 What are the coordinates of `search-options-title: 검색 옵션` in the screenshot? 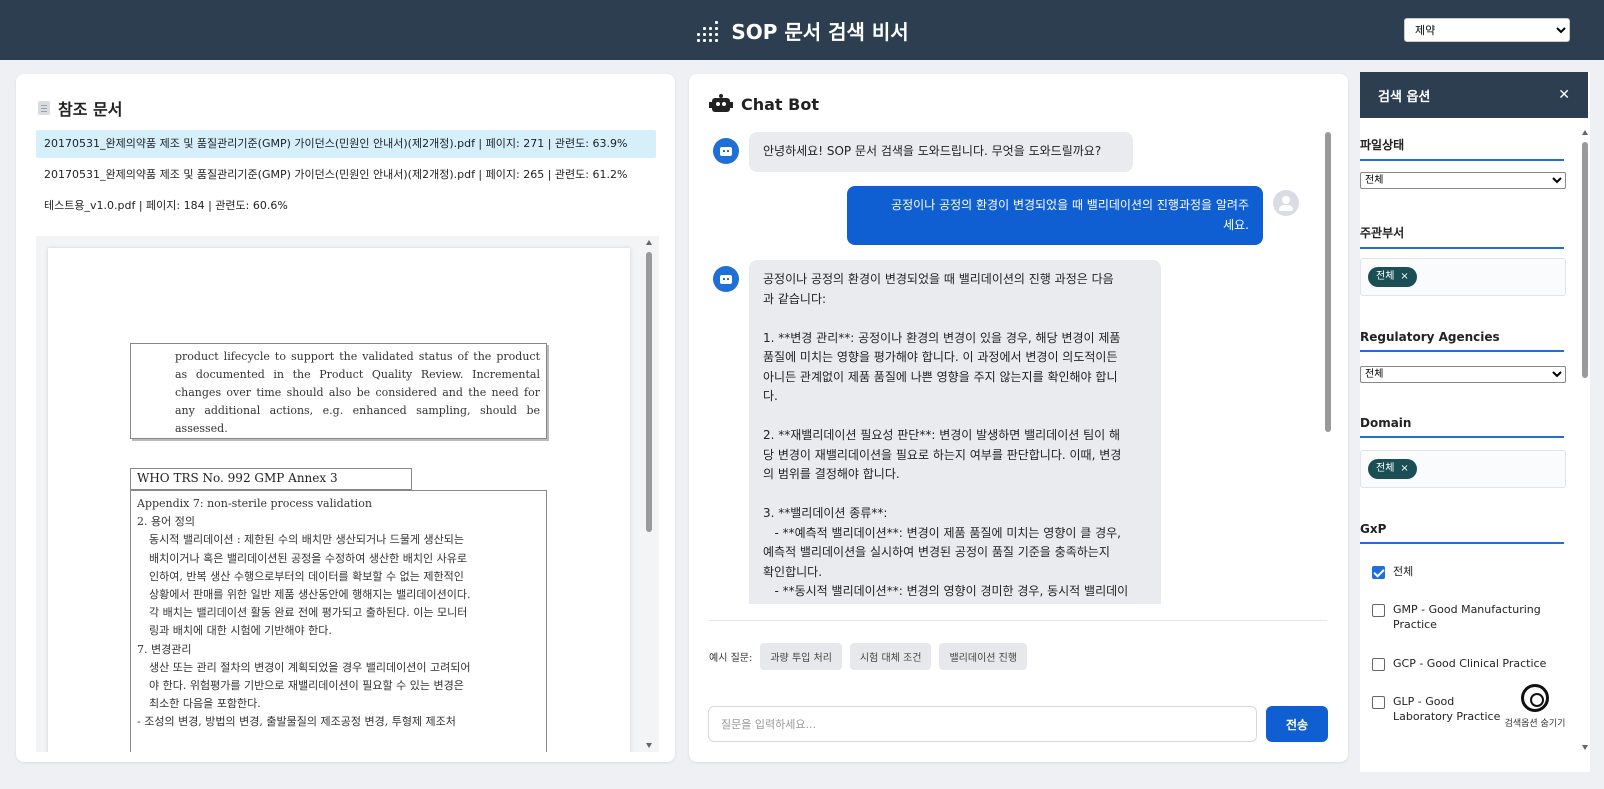 It's located at (1404, 97).